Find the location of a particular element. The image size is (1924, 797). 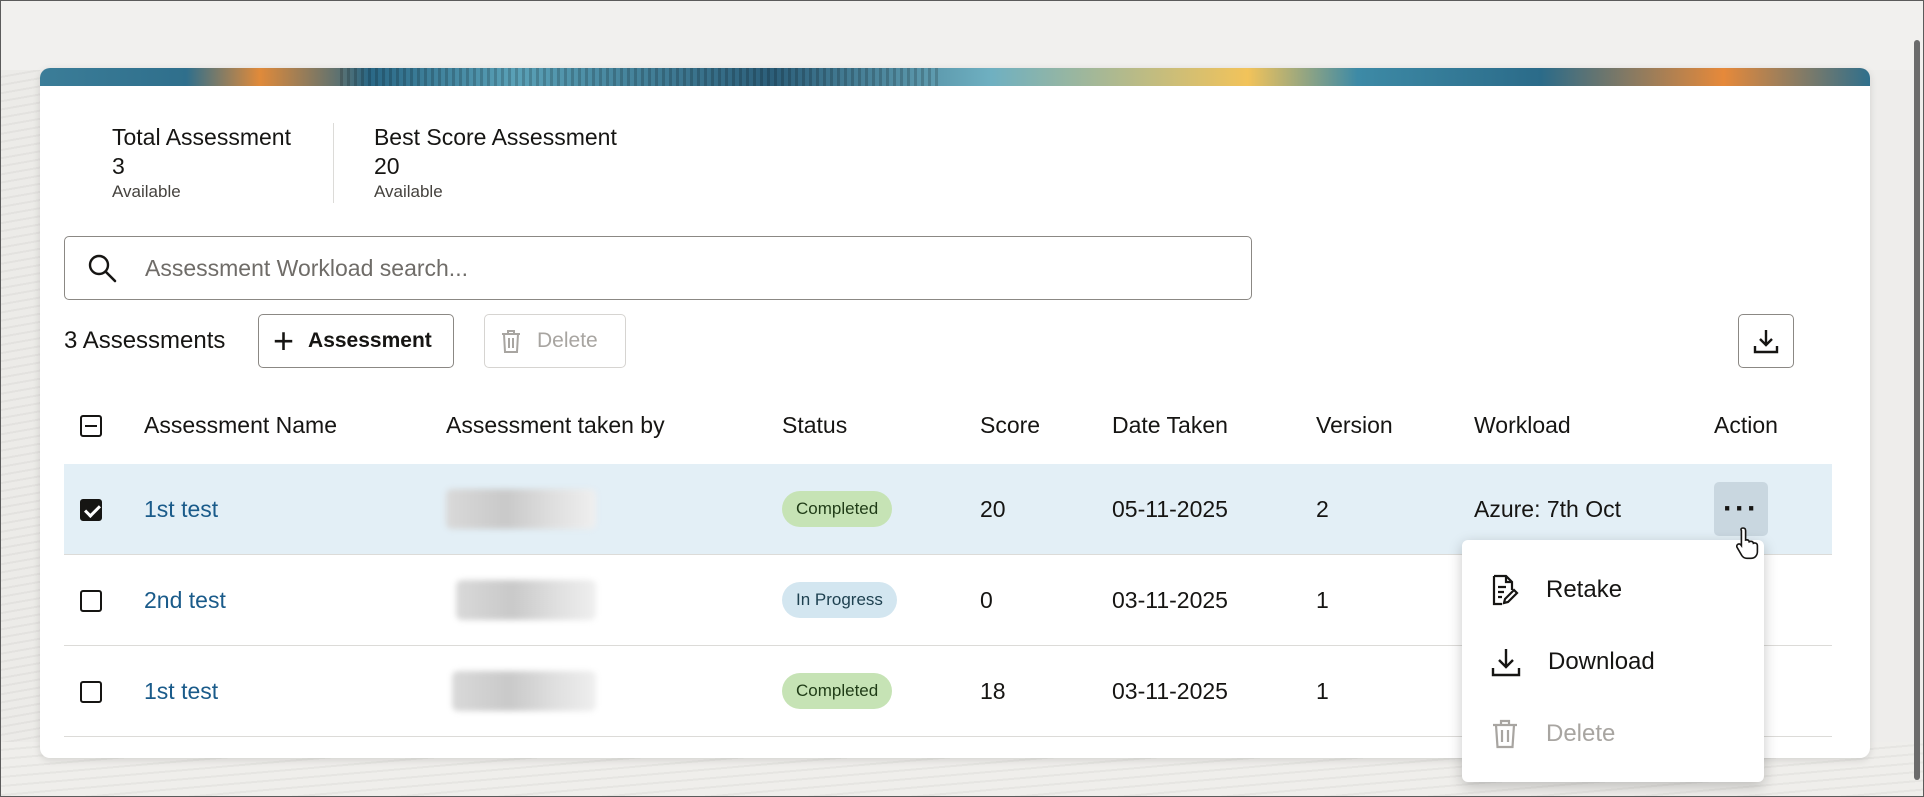

delete-button: Delete is located at coordinates (555, 341).